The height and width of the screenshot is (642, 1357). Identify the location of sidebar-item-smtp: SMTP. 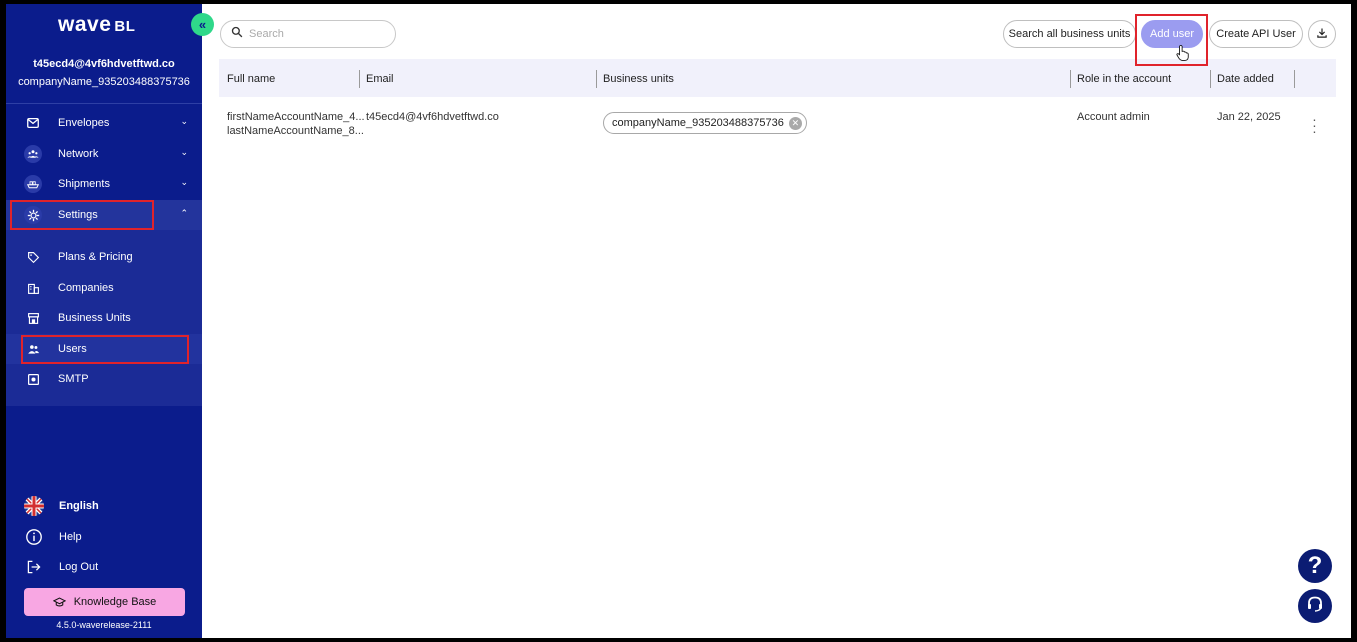
(104, 379).